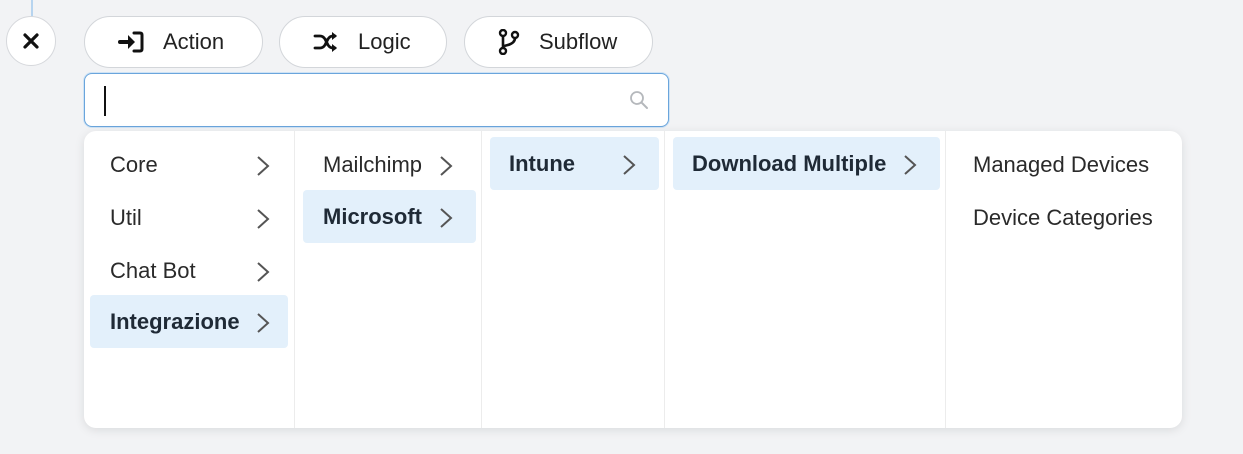  I want to click on menu-column-download-multiple: Managed Devices Device Categories, so click(1063, 279).